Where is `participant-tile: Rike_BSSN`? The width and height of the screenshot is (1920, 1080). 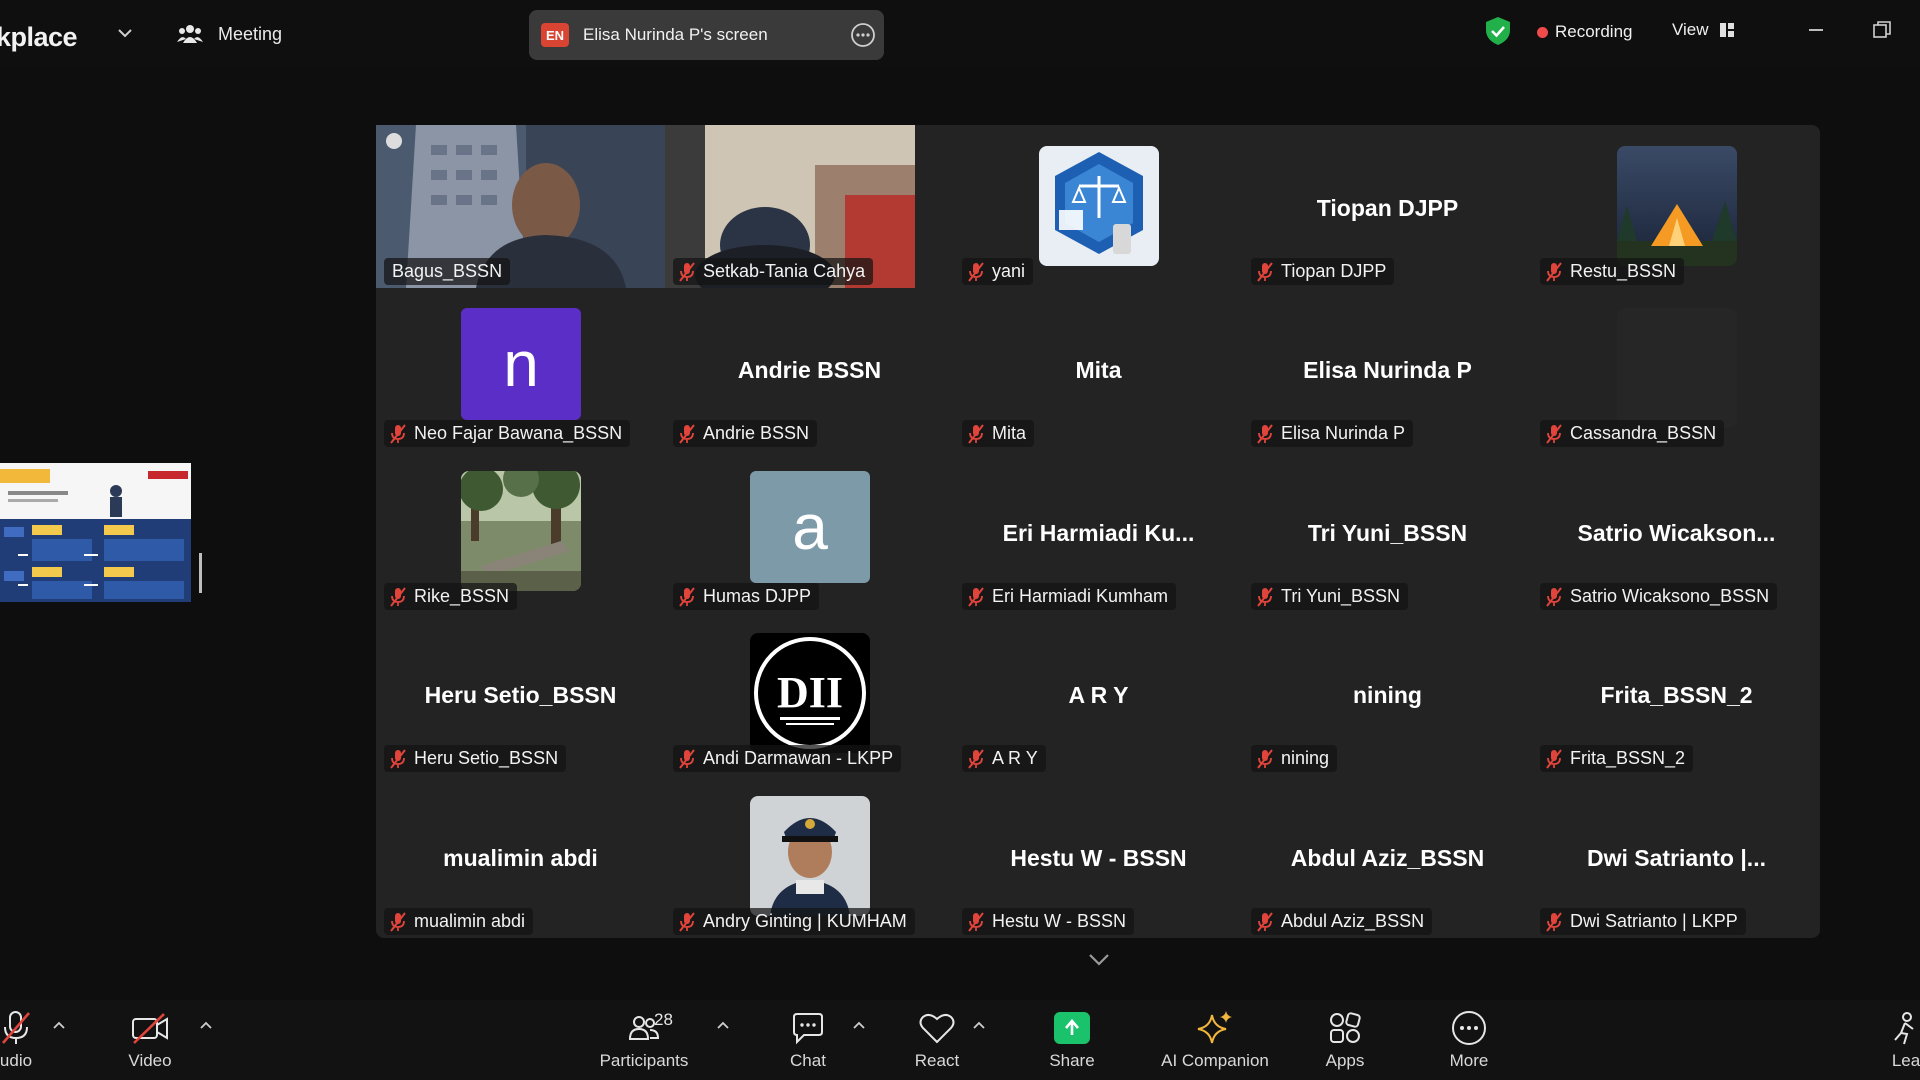 participant-tile: Rike_BSSN is located at coordinates (520, 531).